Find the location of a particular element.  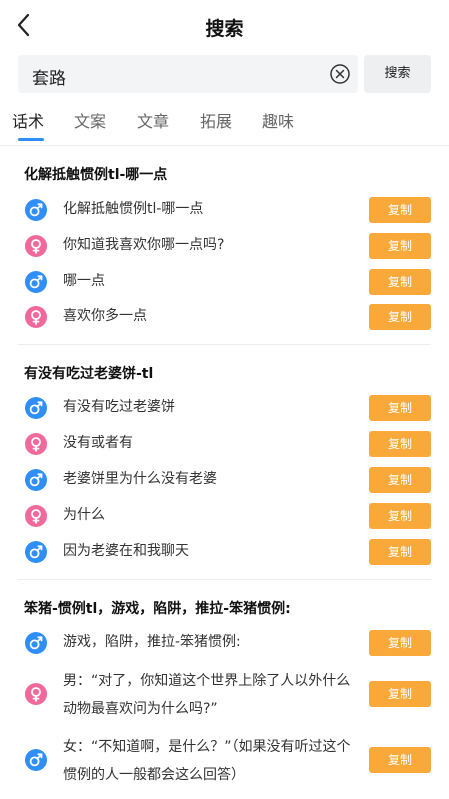

active-tab-indicator is located at coordinates (31, 139).